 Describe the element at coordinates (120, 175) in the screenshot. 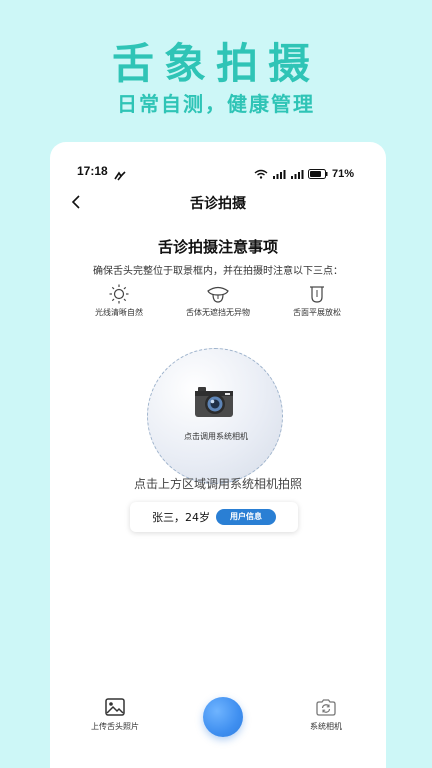

I see `notification-icon` at that location.